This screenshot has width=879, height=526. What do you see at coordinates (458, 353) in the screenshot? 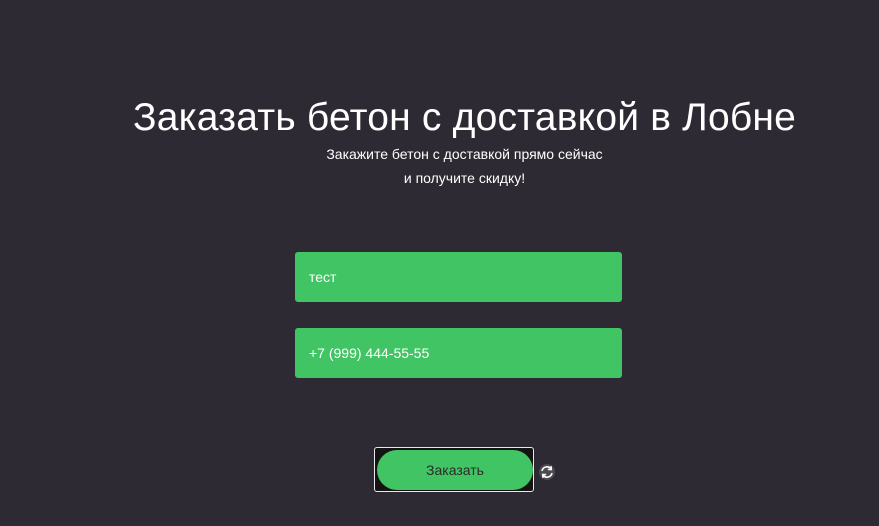
I see `phone-input` at bounding box center [458, 353].